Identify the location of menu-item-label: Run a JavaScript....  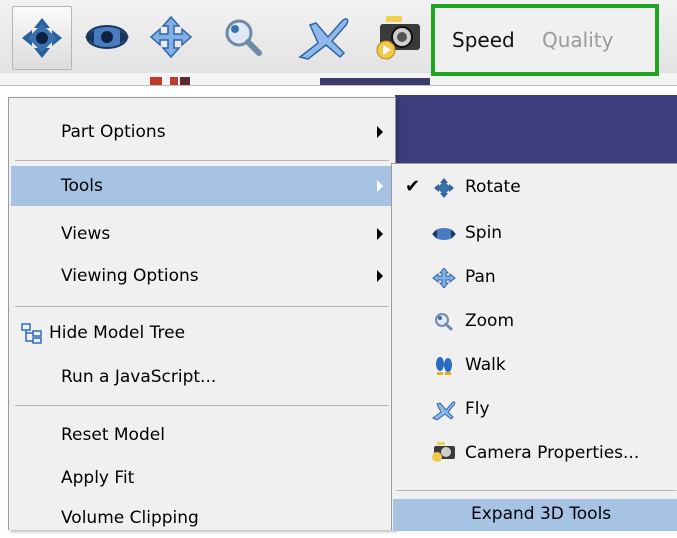
(139, 377).